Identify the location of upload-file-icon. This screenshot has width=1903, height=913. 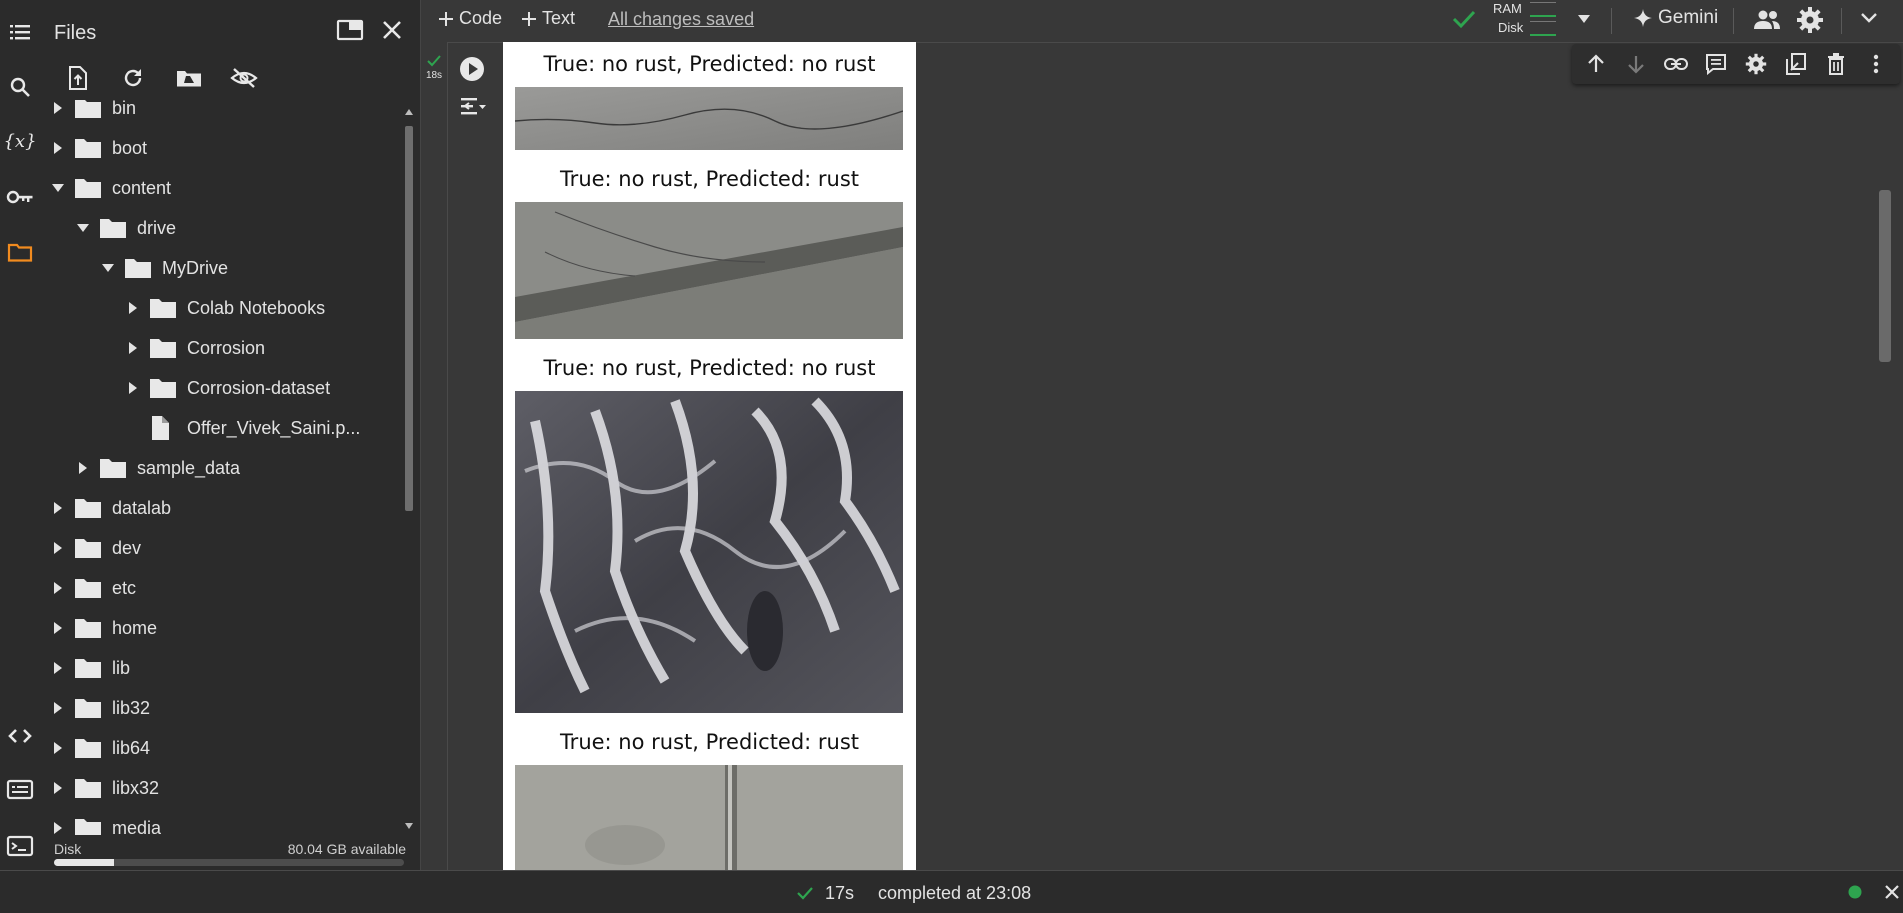
(78, 78).